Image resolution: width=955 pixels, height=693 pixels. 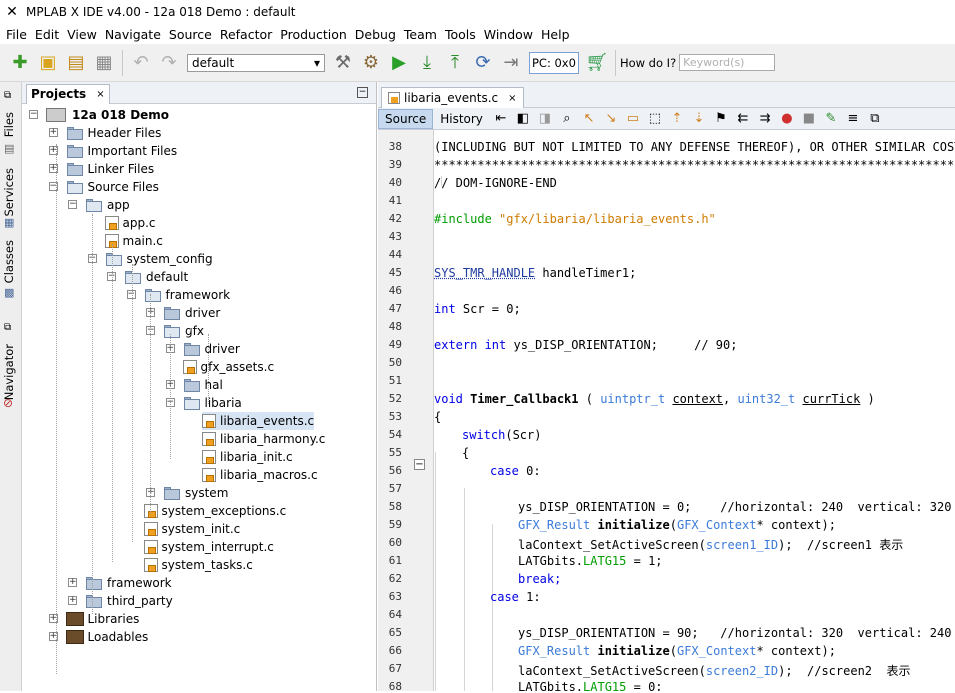 I want to click on stop-macro-icon: ■, so click(x=809, y=119).